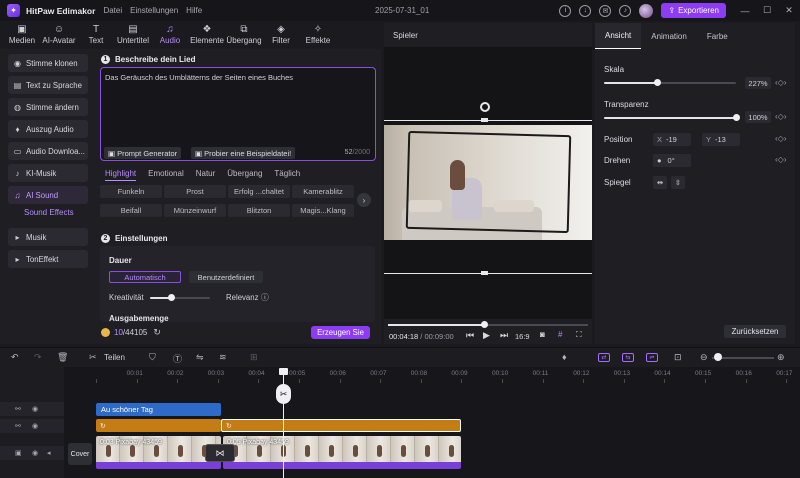 The height and width of the screenshot is (478, 800). I want to click on scale-value-input: 227%, so click(758, 83).